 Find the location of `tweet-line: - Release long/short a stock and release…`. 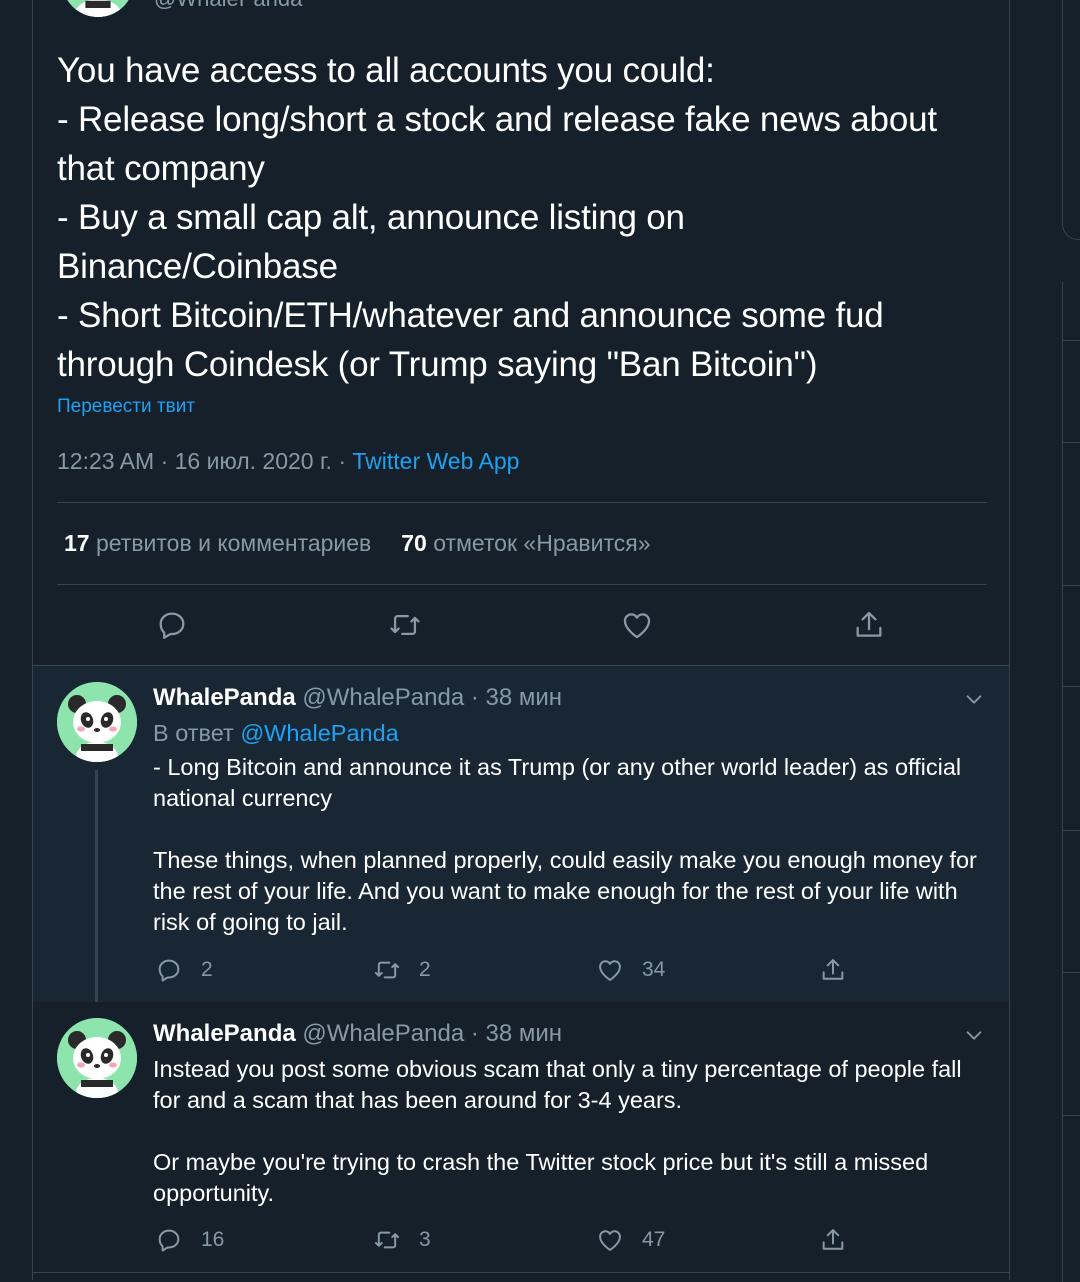

tweet-line: - Release long/short a stock and release… is located at coordinates (497, 119).